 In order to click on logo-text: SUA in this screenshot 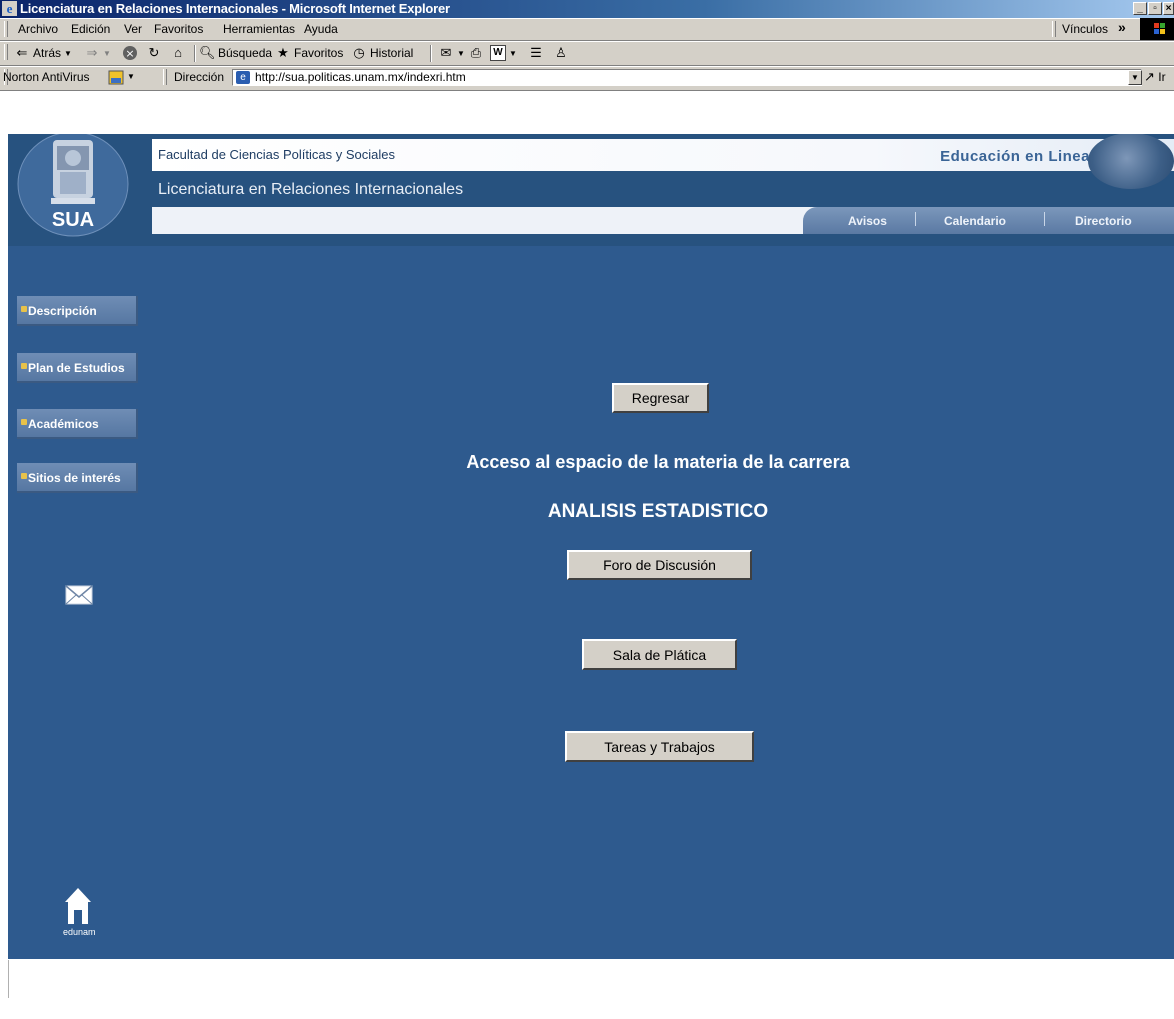, I will do `click(73, 220)`.